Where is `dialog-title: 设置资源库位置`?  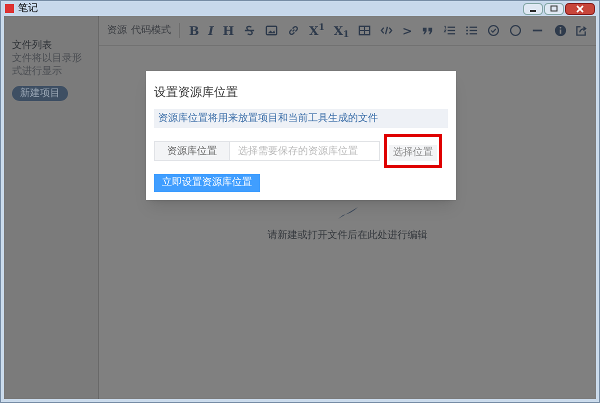 dialog-title: 设置资源库位置 is located at coordinates (196, 92).